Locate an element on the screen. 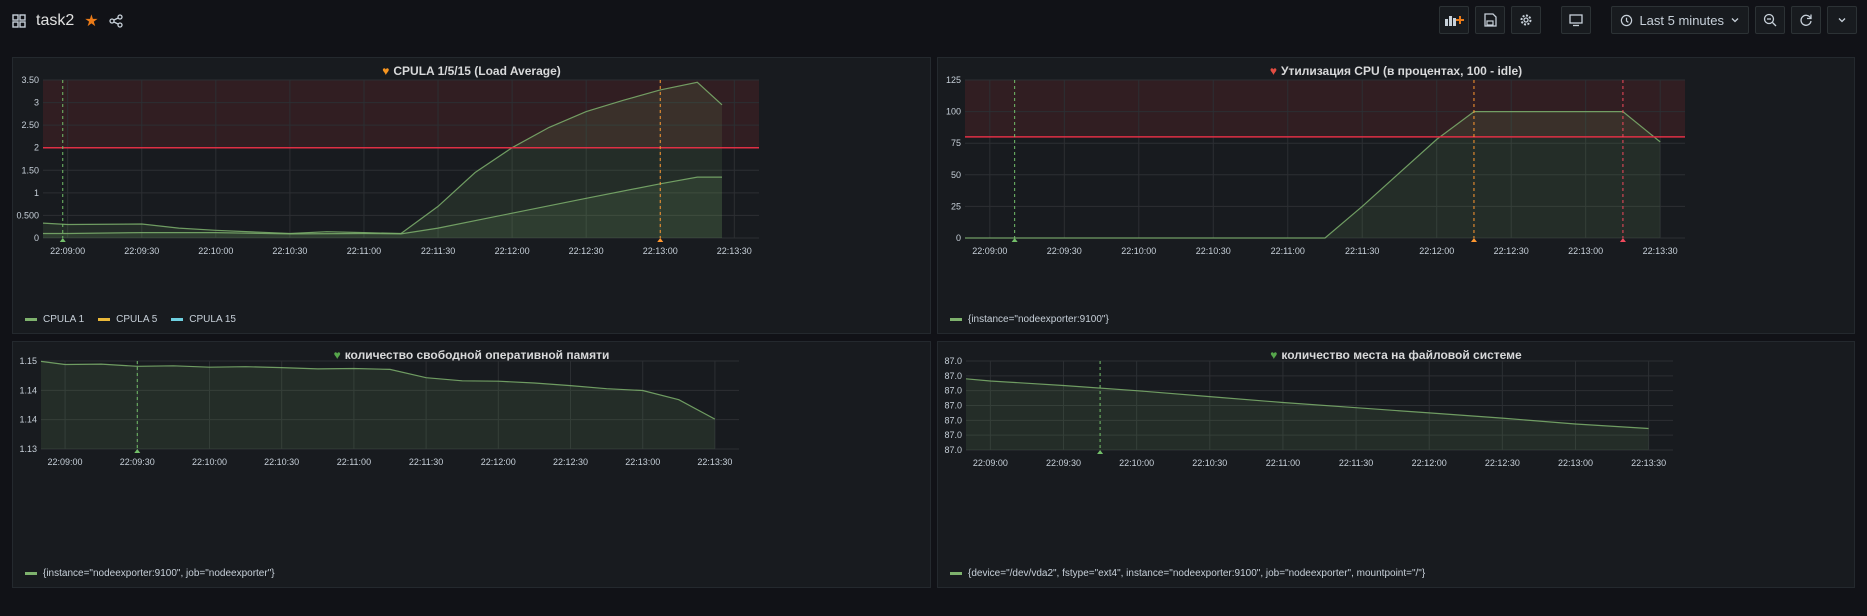 This screenshot has width=1867, height=616. add-panel-icon is located at coordinates (1455, 21).